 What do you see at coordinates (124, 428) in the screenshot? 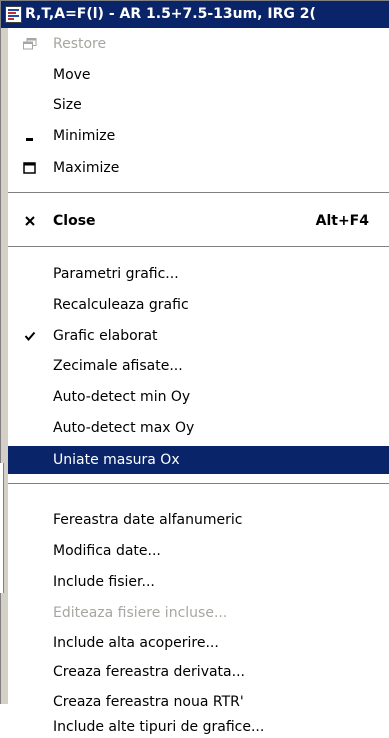
I see `menu-item-label: Auto-detect max Oy` at bounding box center [124, 428].